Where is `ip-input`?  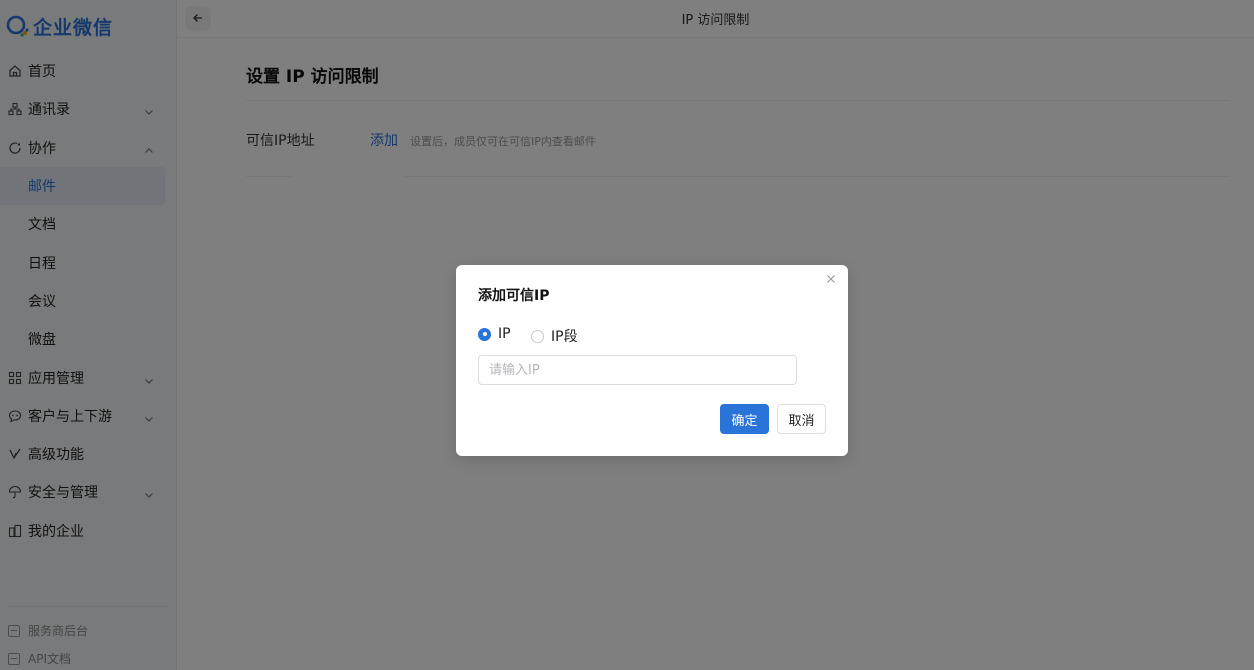 ip-input is located at coordinates (637, 370).